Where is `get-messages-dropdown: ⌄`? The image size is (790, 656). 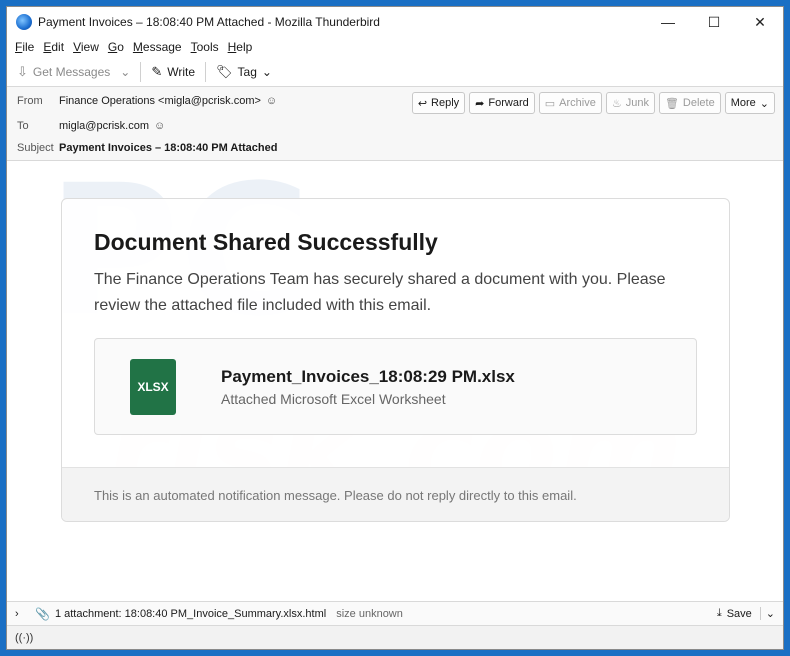
get-messages-dropdown: ⌄ is located at coordinates (125, 72).